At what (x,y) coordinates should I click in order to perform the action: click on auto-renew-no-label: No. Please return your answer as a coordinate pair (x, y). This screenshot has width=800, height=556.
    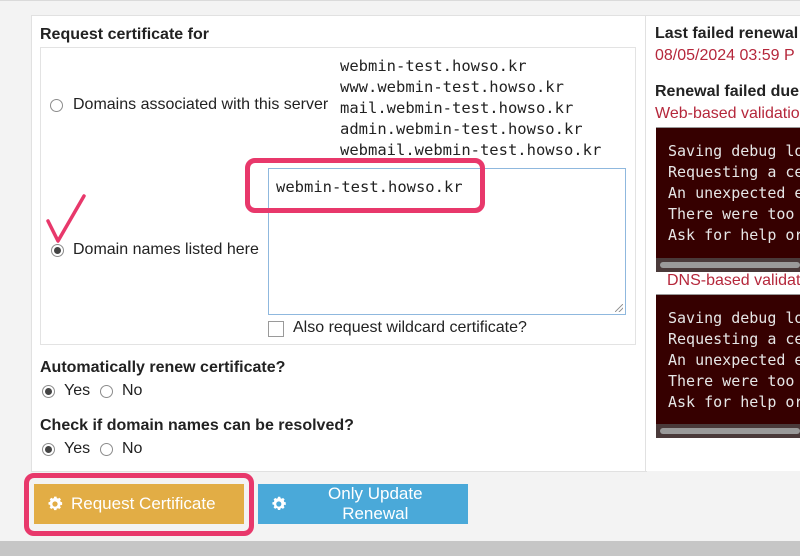
    Looking at the image, I should click on (132, 390).